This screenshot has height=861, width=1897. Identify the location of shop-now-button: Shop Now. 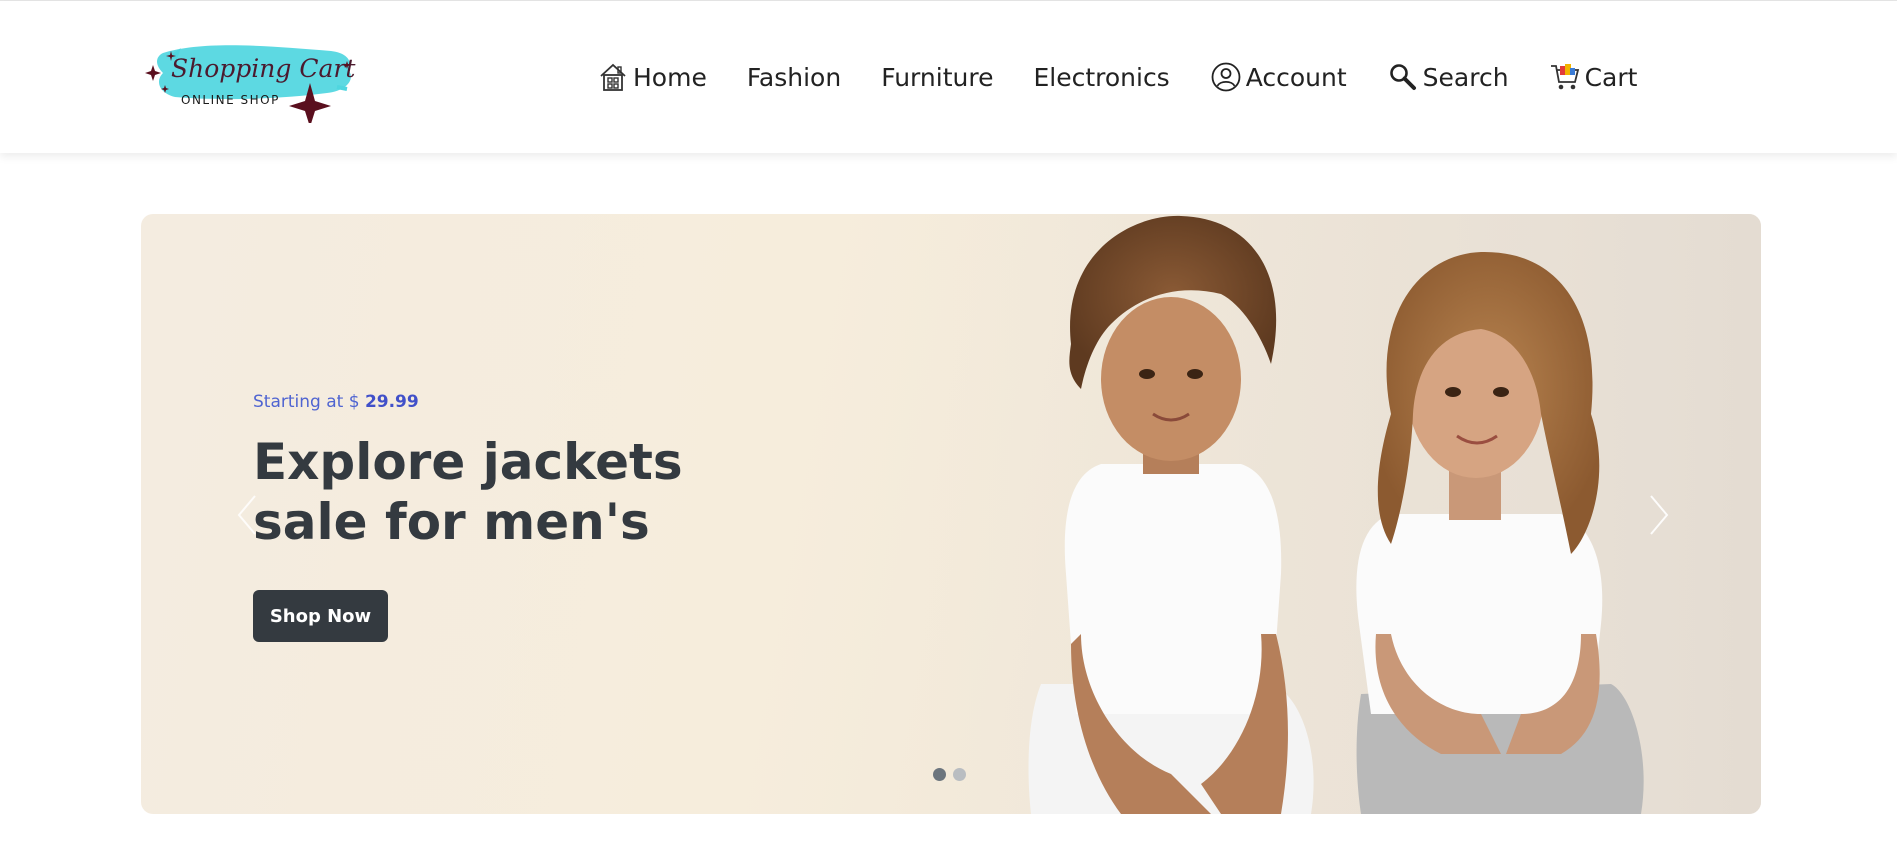
(320, 616).